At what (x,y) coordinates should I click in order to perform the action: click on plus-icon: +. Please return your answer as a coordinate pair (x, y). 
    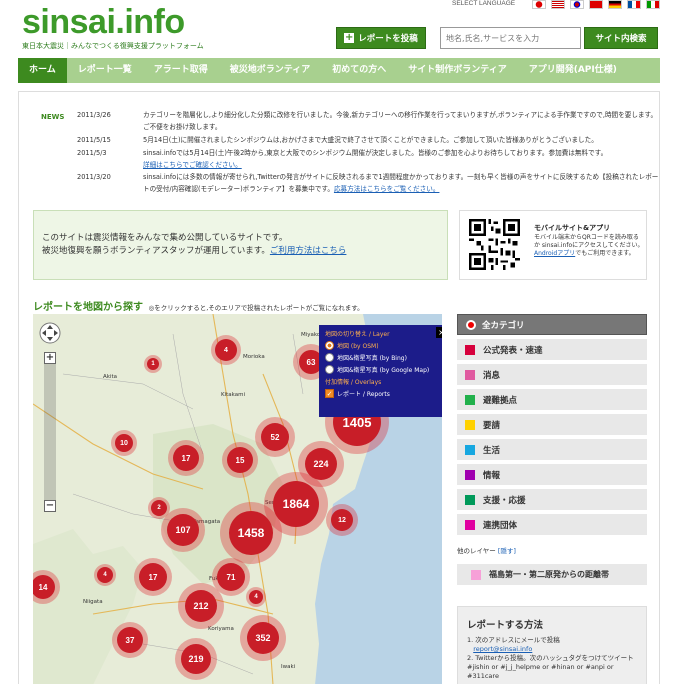
    Looking at the image, I should click on (349, 37).